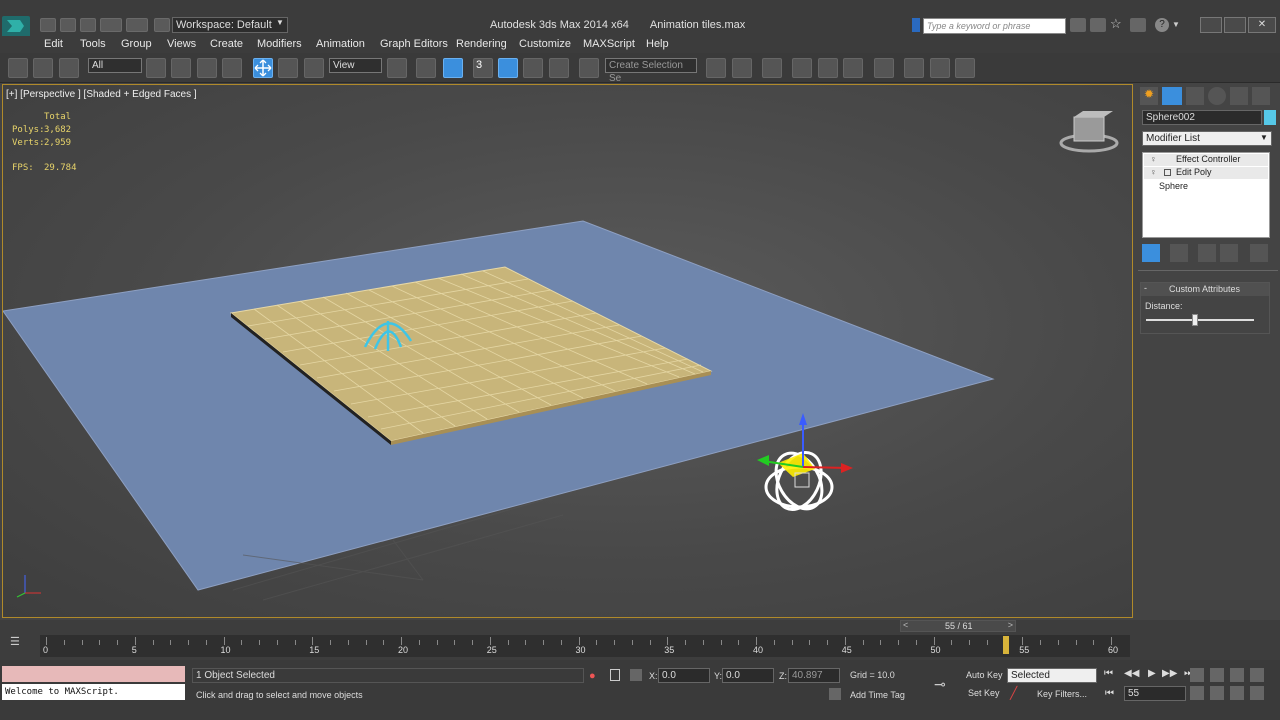  Describe the element at coordinates (1118, 24) in the screenshot. I see `favorites-star-icon: ☆` at that location.